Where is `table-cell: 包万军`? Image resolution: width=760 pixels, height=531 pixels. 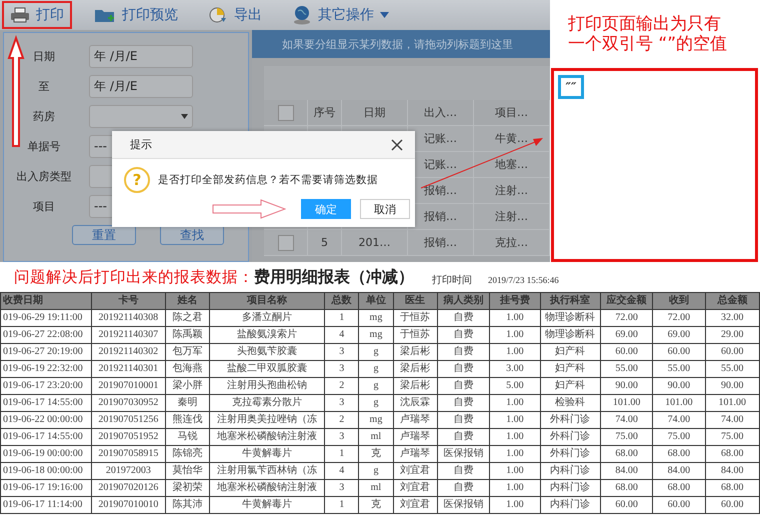 table-cell: 包万军 is located at coordinates (188, 352).